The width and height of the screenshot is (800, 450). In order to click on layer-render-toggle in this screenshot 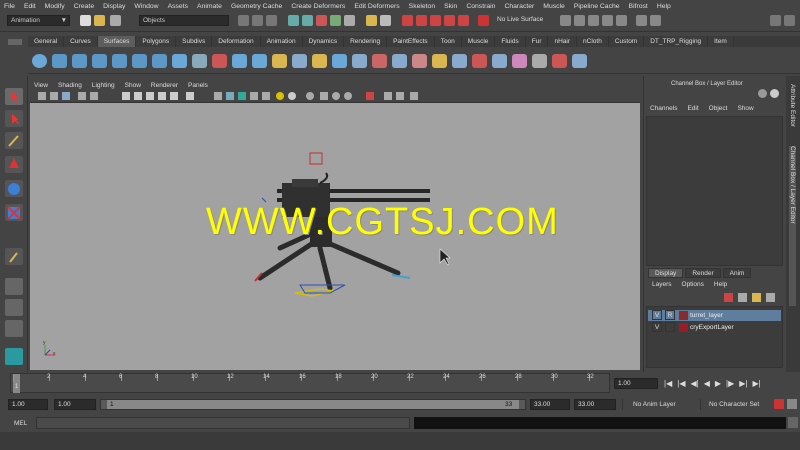, I will do `click(670, 327)`.